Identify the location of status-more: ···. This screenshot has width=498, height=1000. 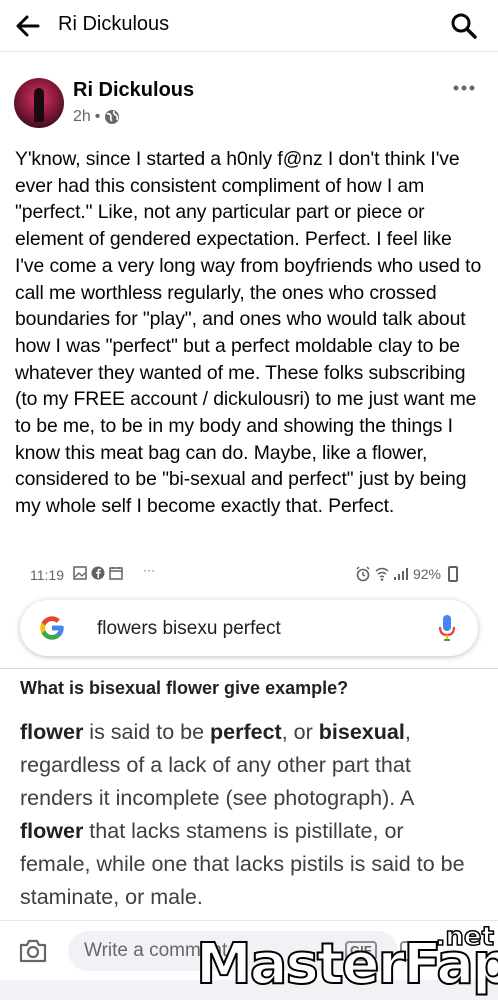
(149, 570).